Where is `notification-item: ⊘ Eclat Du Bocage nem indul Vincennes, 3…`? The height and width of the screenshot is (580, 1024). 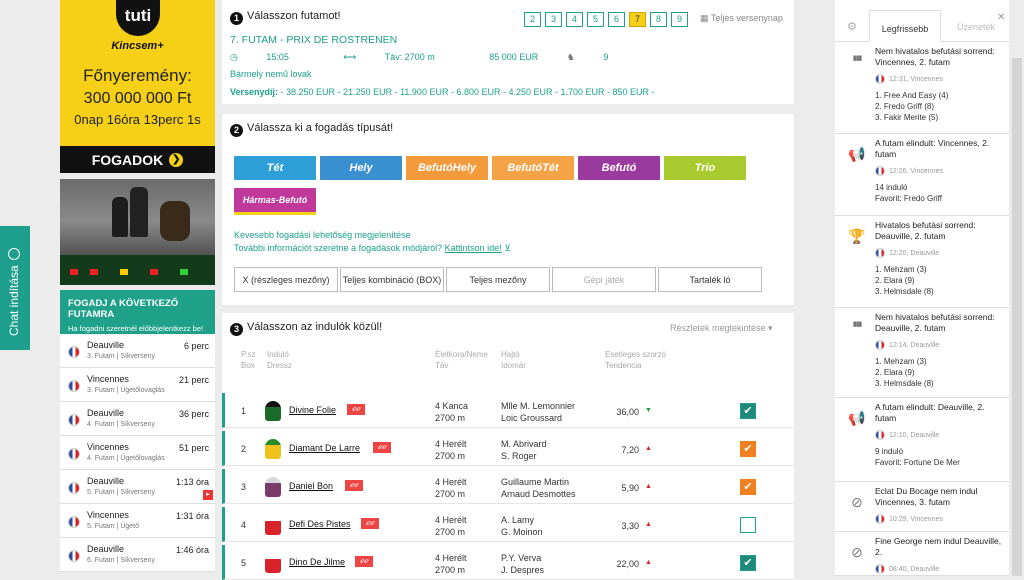 notification-item: ⊘ Eclat Du Bocage nem indul Vincennes, 3… is located at coordinates (922, 507).